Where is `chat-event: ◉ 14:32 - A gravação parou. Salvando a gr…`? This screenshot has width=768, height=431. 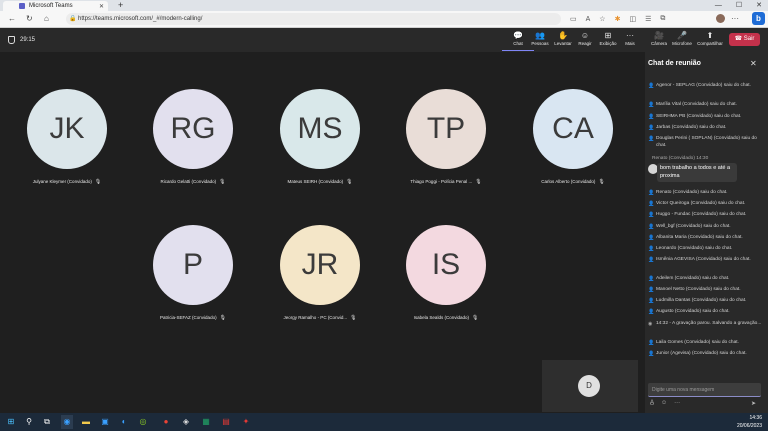 chat-event: ◉ 14:32 - A gravação parou. Salvando a gr… is located at coordinates (705, 324).